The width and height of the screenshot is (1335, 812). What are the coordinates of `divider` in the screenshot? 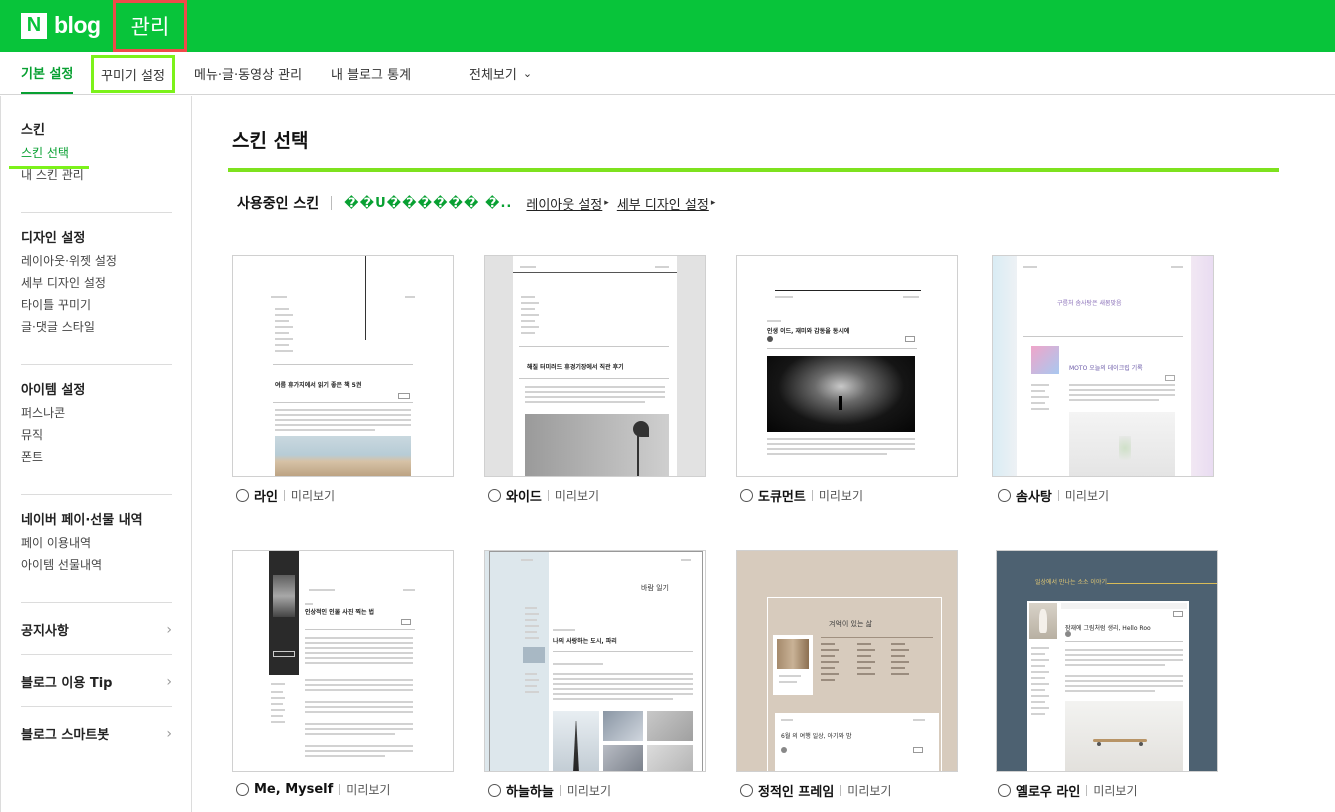 It's located at (96, 212).